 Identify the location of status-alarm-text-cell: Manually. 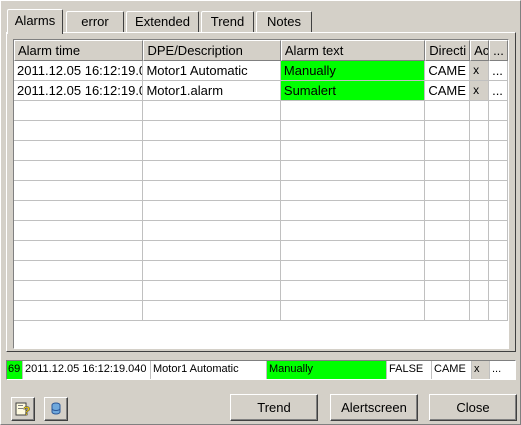
(327, 370).